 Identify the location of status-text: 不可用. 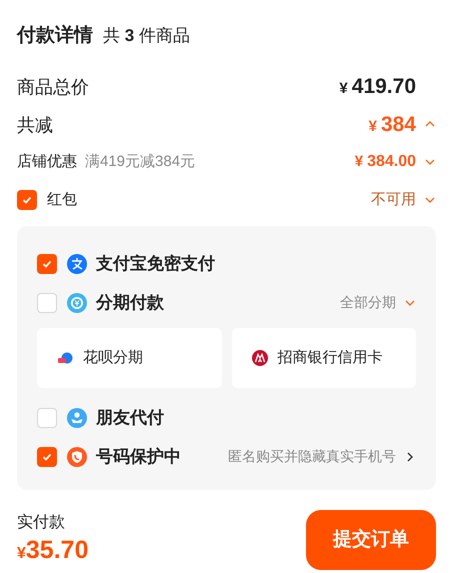
(393, 200).